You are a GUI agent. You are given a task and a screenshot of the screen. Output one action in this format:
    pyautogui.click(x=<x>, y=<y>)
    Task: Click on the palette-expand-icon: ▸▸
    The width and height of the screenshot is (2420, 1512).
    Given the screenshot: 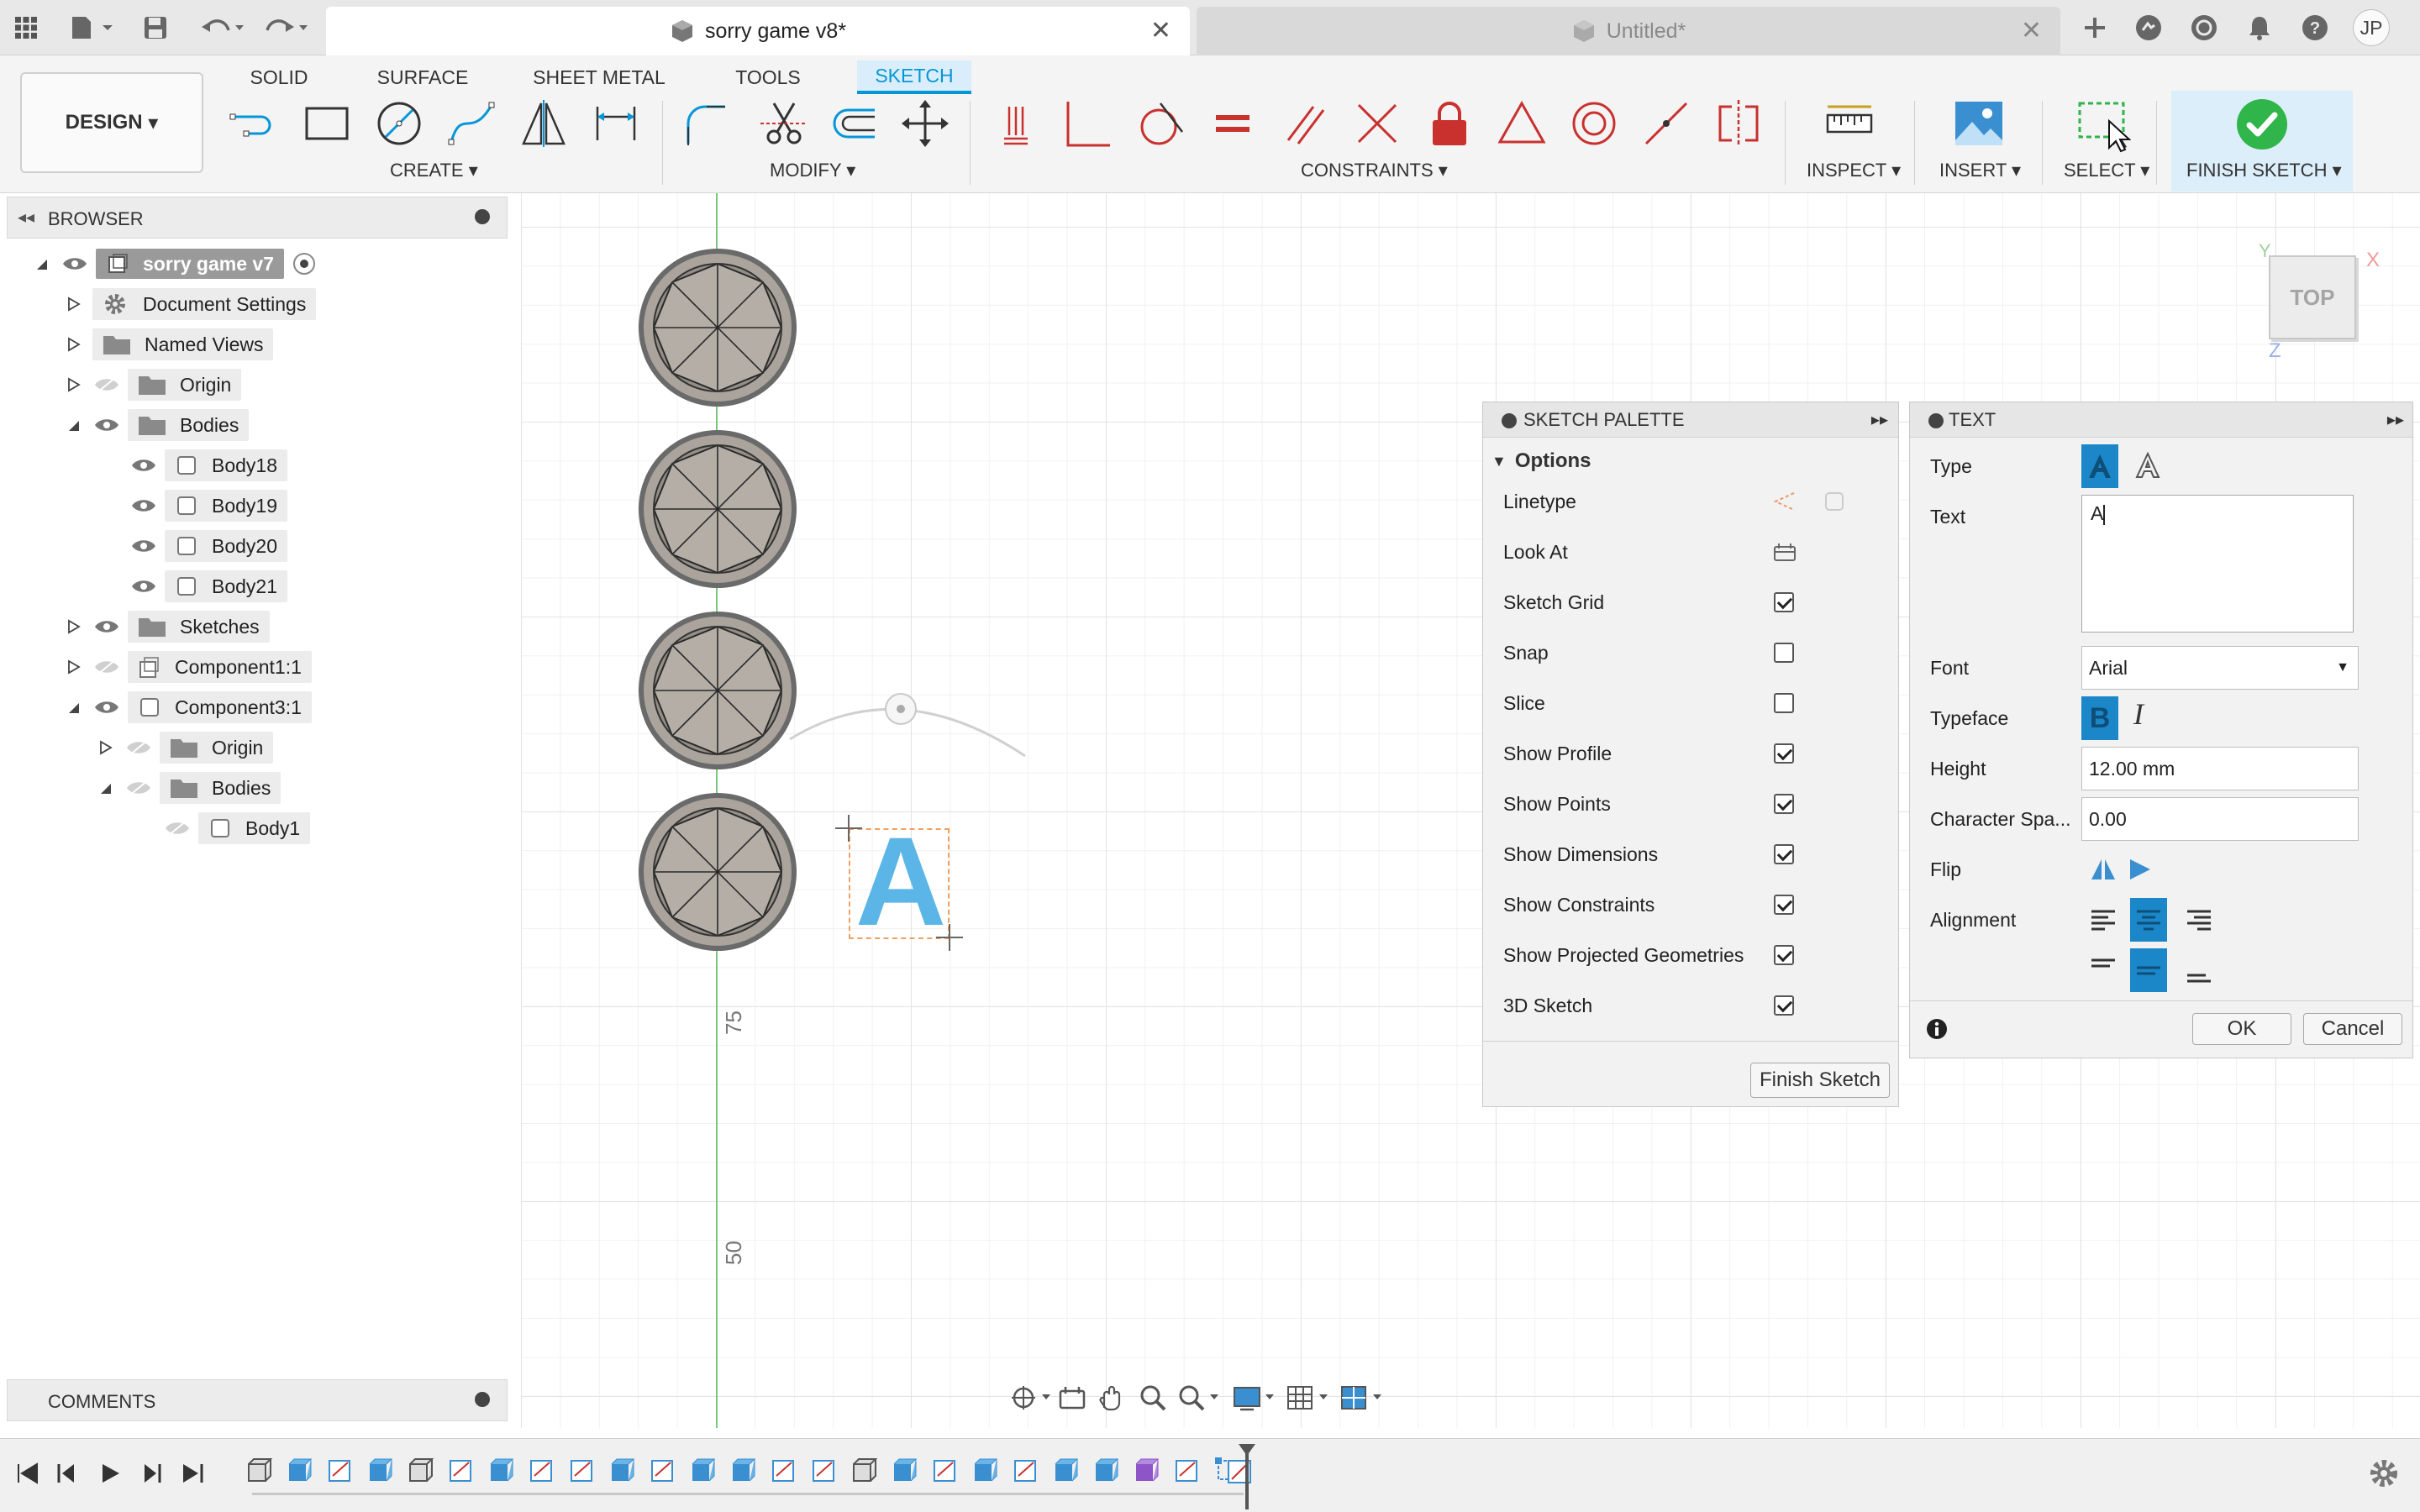 What is the action you would take?
    pyautogui.click(x=1879, y=419)
    